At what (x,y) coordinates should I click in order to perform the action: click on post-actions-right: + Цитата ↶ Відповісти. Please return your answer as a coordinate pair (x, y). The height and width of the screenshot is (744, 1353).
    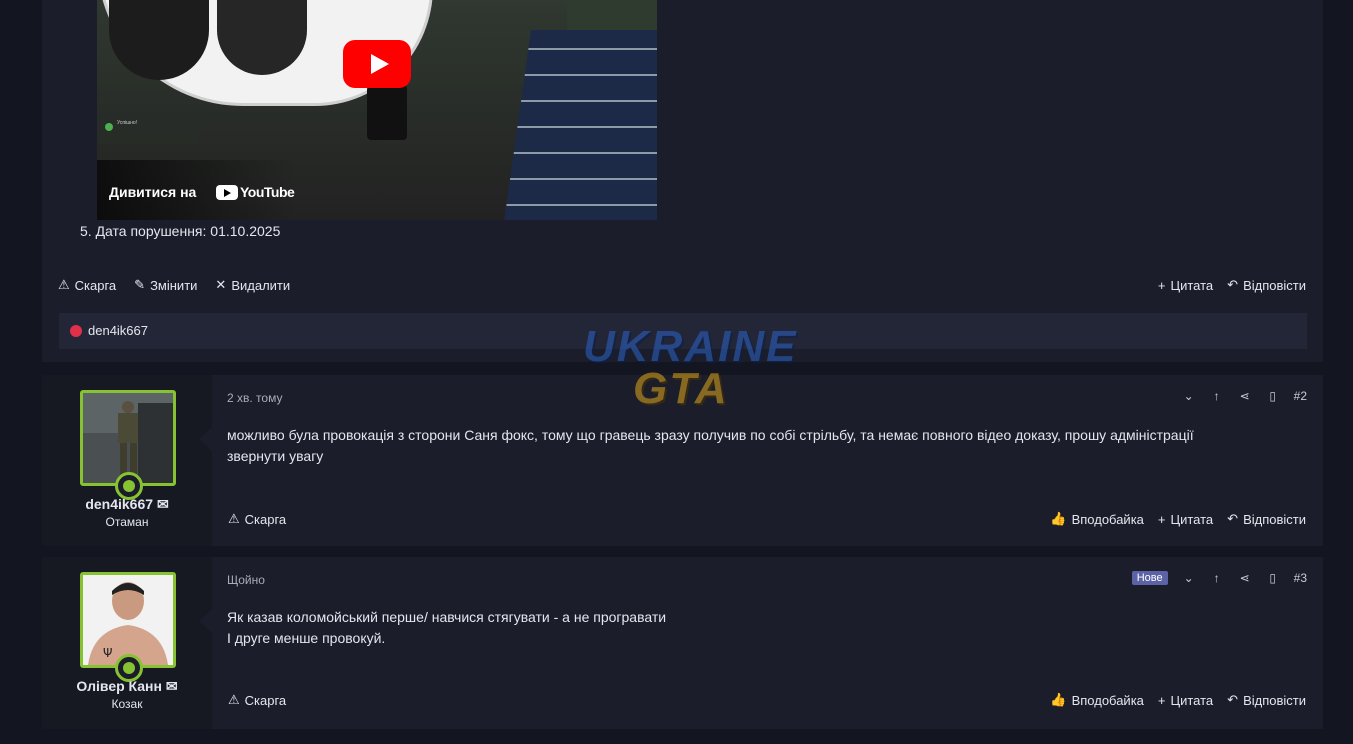
    Looking at the image, I should click on (1232, 285).